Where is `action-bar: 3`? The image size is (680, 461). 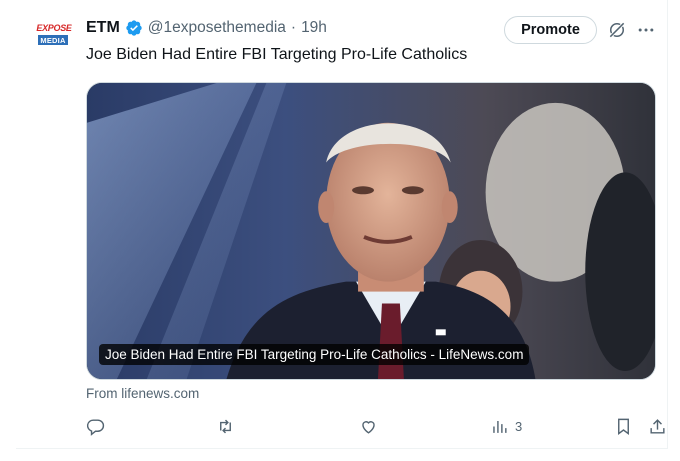 action-bar: 3 is located at coordinates (375, 426).